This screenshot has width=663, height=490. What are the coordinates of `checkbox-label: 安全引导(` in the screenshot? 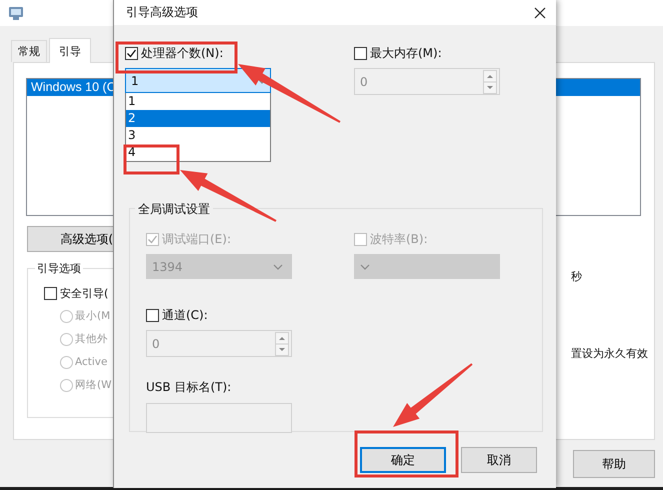 It's located at (84, 293).